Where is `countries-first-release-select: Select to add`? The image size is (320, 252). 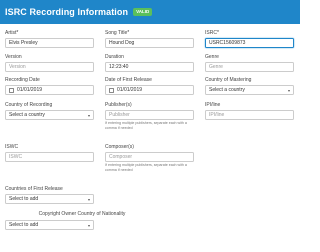 countries-first-release-select: Select to add is located at coordinates (49, 199).